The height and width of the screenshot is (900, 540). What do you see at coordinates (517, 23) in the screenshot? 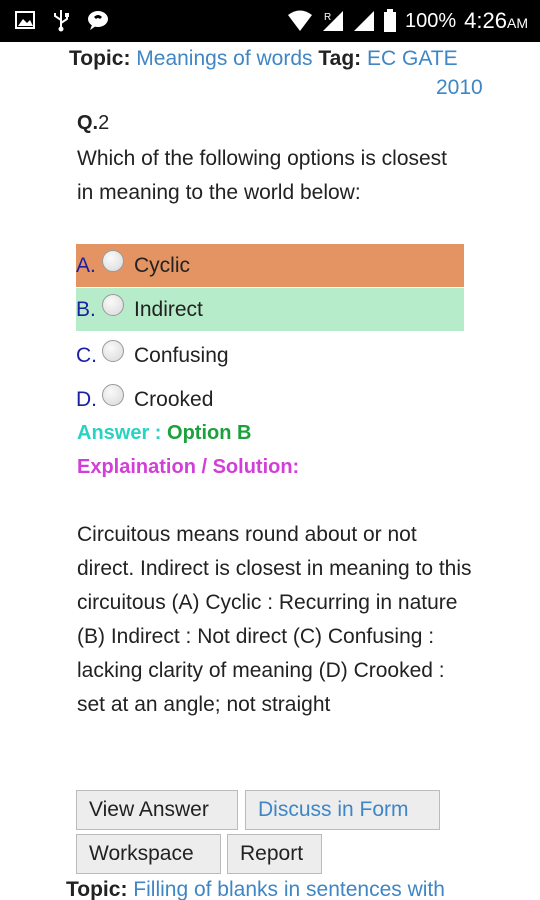
I see `clock-ampm: AM` at bounding box center [517, 23].